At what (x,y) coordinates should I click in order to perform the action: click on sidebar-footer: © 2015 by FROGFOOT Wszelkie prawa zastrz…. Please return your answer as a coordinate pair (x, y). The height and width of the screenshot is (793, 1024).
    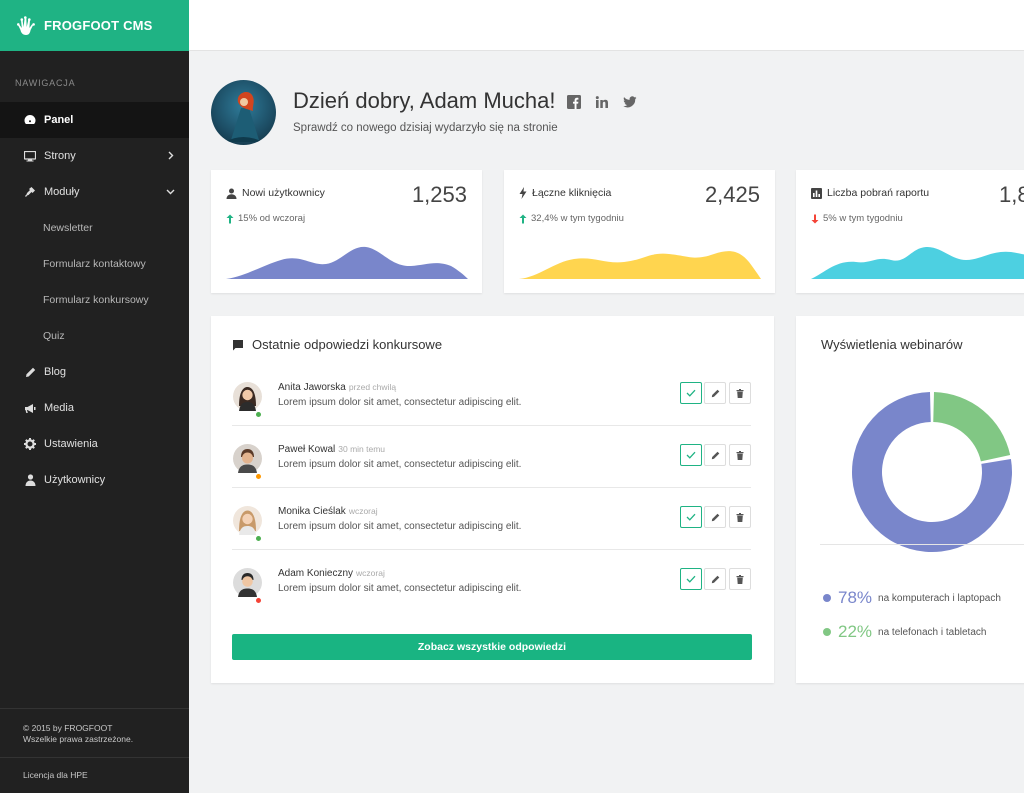
    Looking at the image, I should click on (94, 750).